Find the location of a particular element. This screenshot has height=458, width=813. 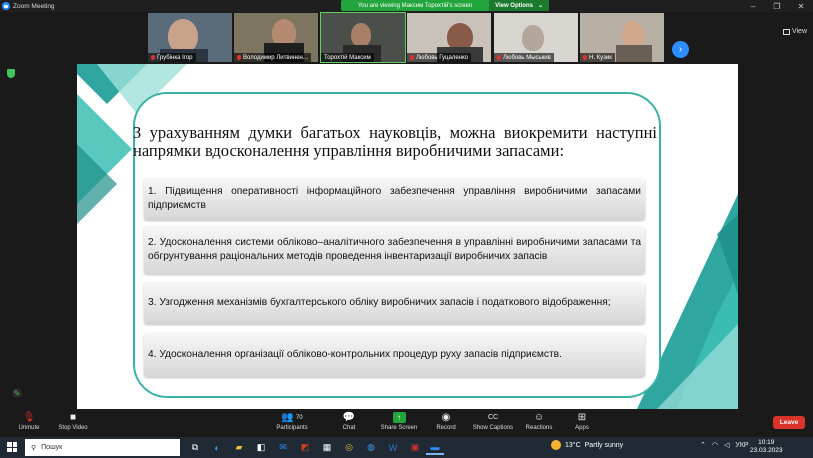

chat-icon: 💬 is located at coordinates (349, 417).